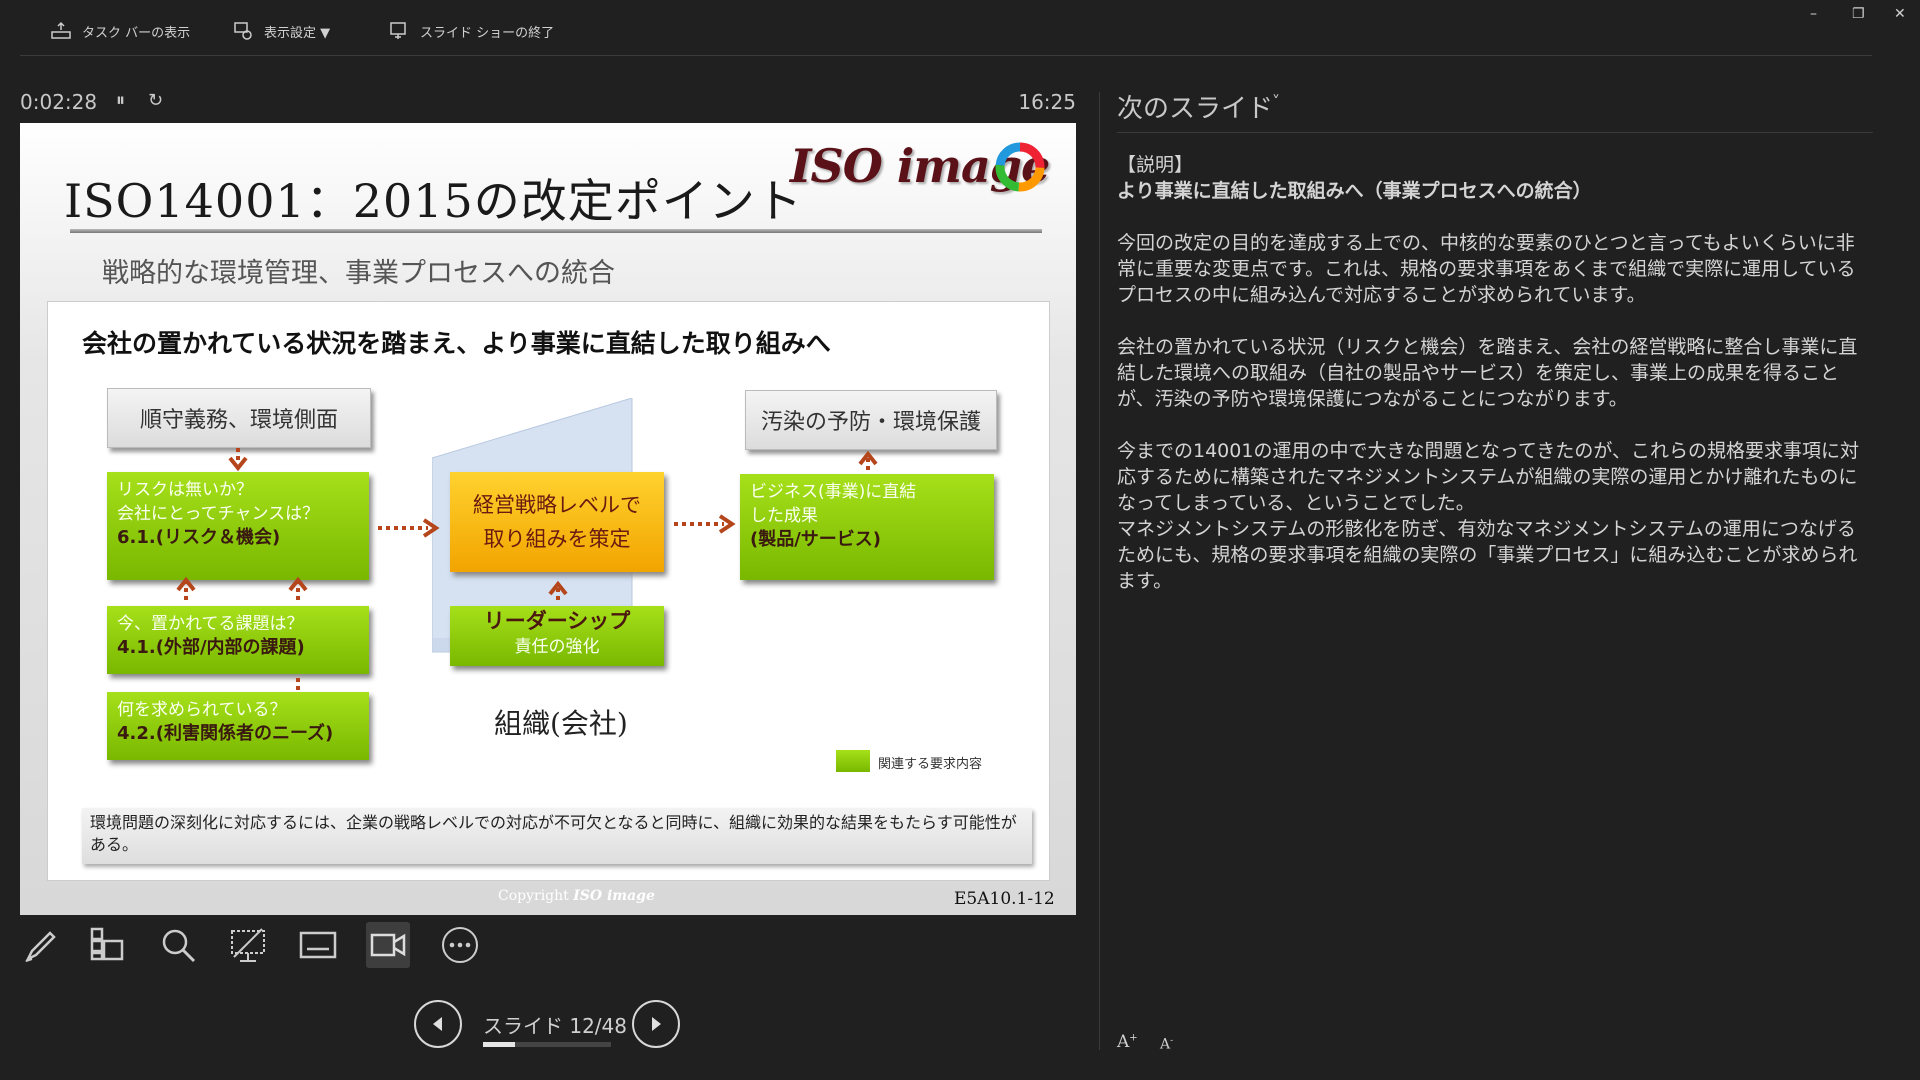 The width and height of the screenshot is (1920, 1080). I want to click on black-screen-button, so click(248, 945).